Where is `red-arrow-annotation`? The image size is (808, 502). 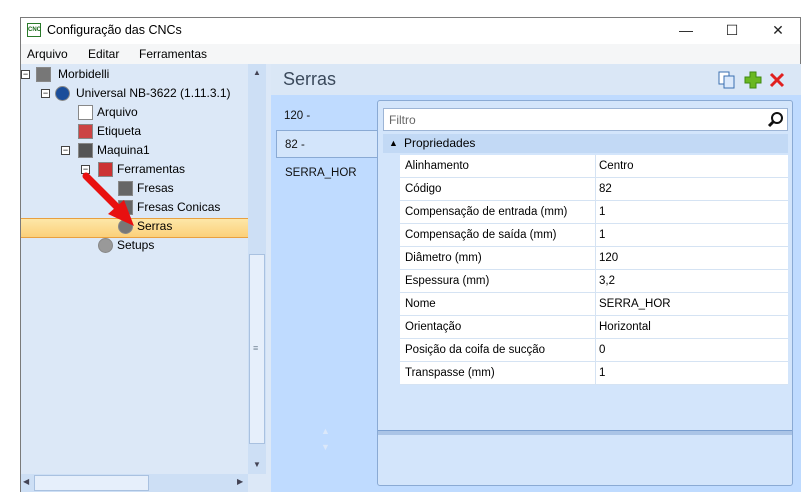
red-arrow-annotation is located at coordinates (108, 199).